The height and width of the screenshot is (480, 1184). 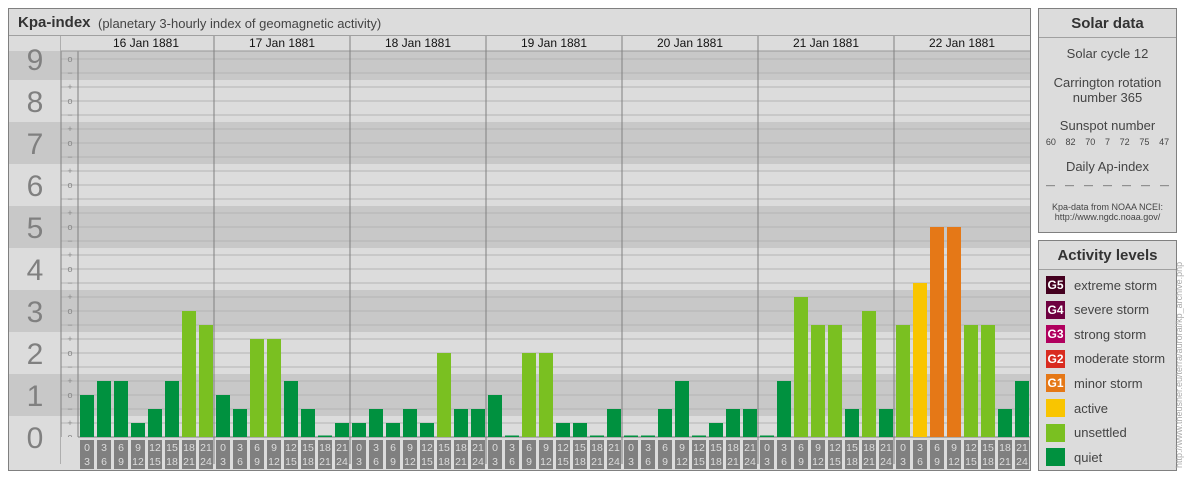 What do you see at coordinates (665, 423) in the screenshot?
I see `kp-bar: 20 Jan 1881 6-9h: 1-` at bounding box center [665, 423].